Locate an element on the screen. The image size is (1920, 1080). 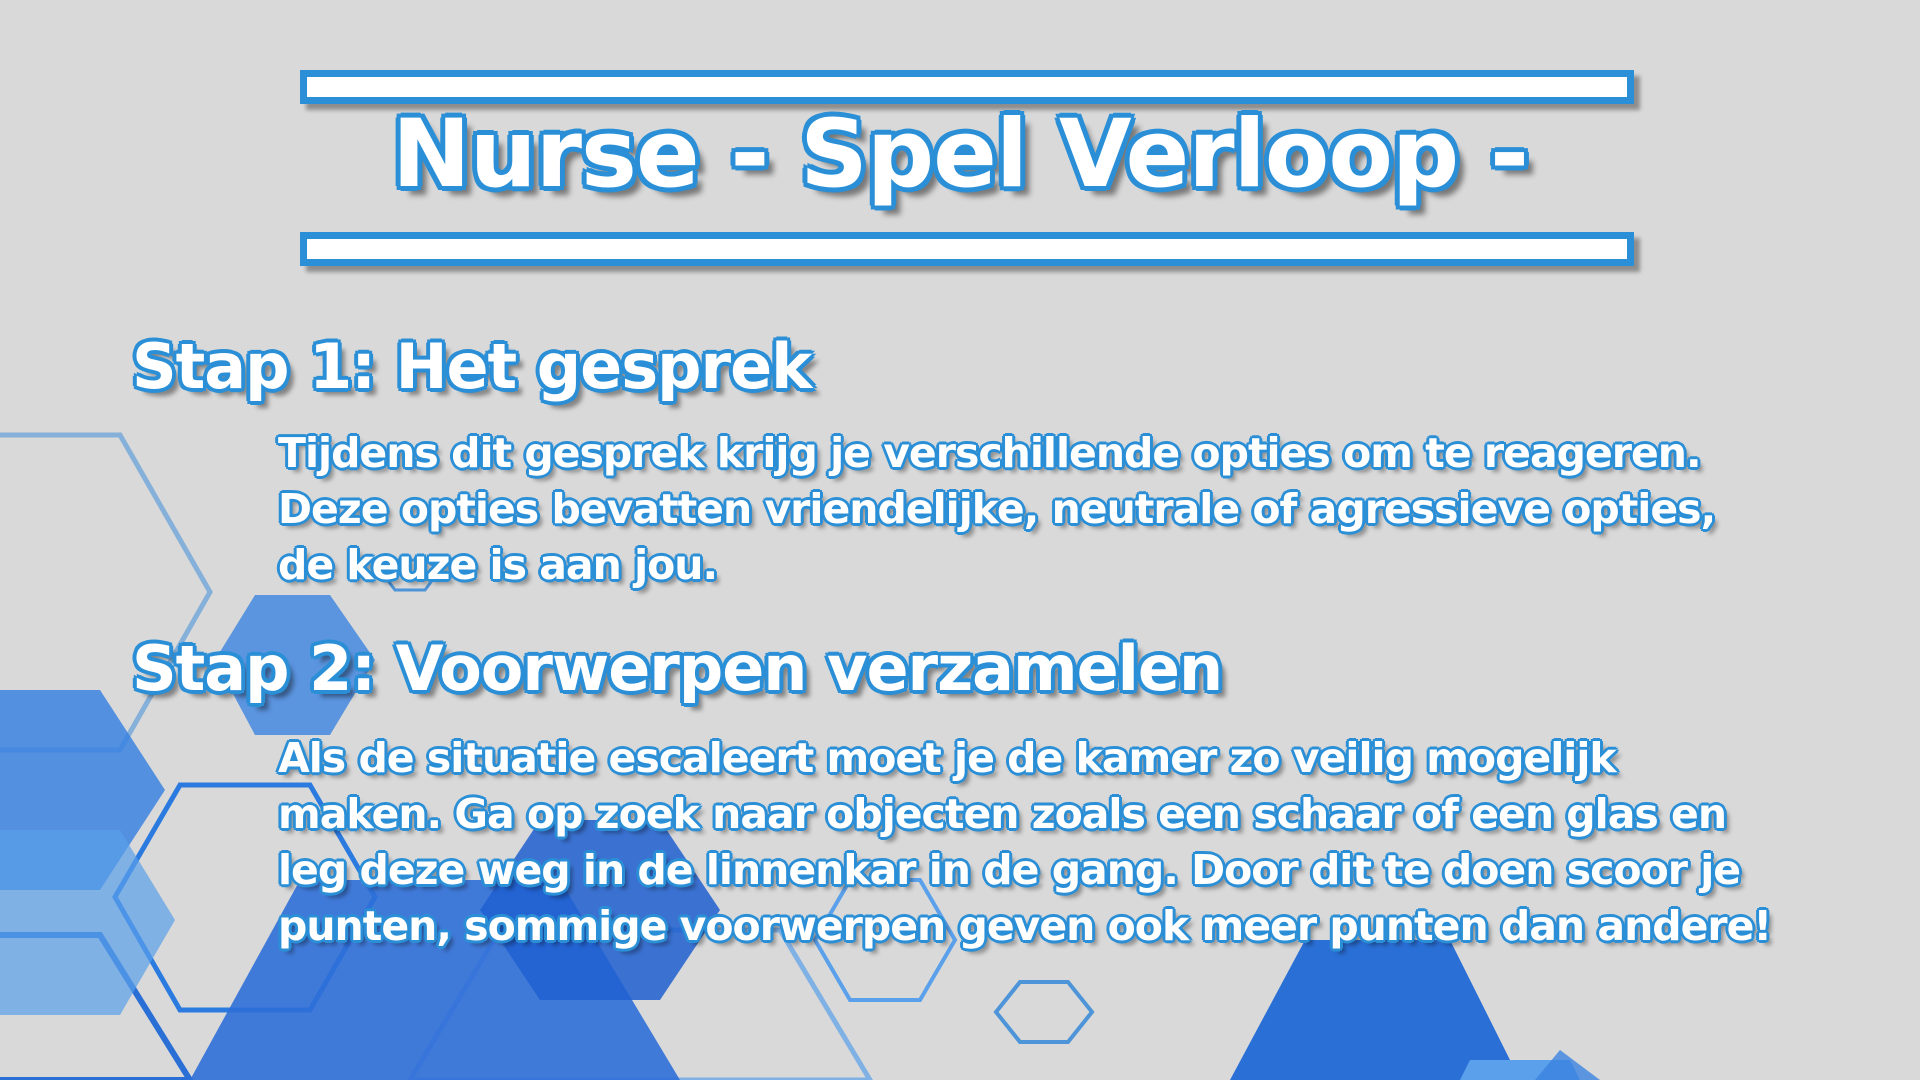
page-title: Nurse - Spel Verloop - is located at coordinates (960, 154).